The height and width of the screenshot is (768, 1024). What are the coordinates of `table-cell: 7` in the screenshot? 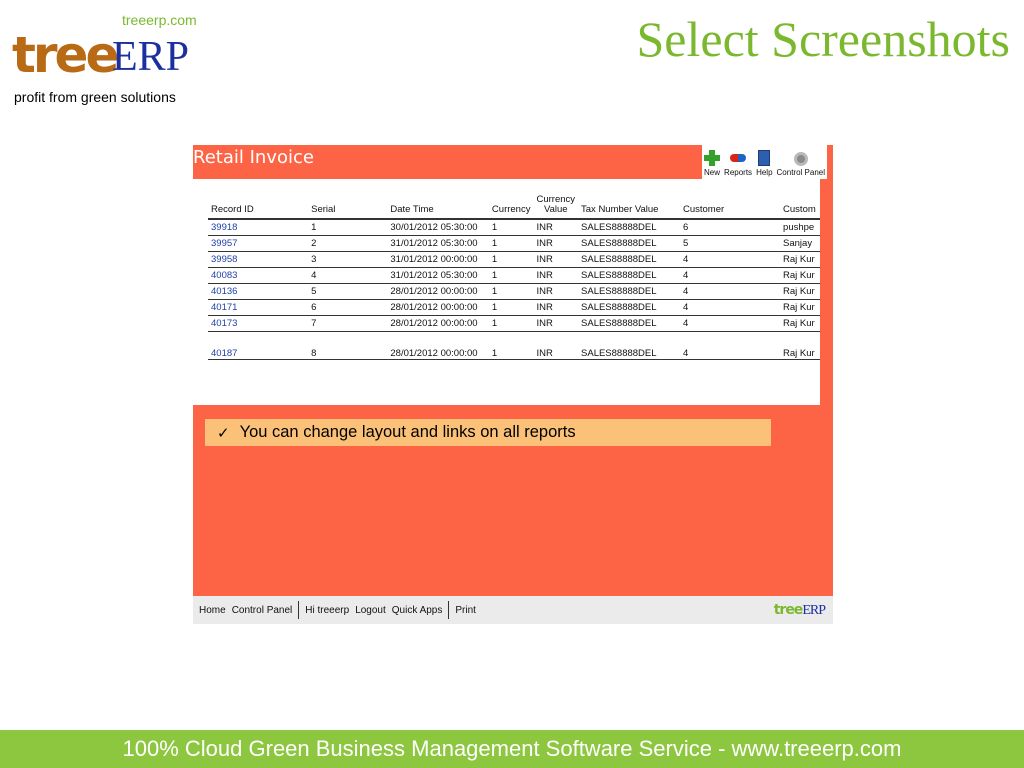 It's located at (348, 323).